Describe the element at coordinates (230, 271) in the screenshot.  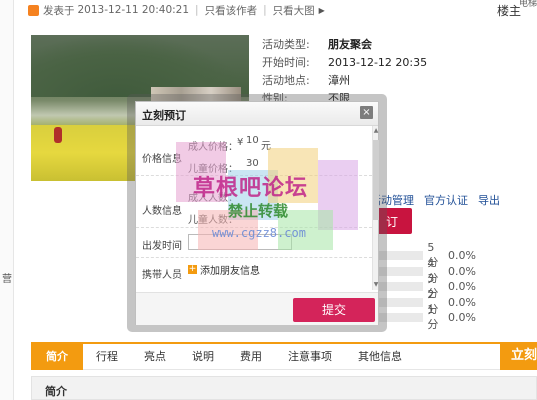
I see `add-friend-label: 添加朋友信息` at that location.